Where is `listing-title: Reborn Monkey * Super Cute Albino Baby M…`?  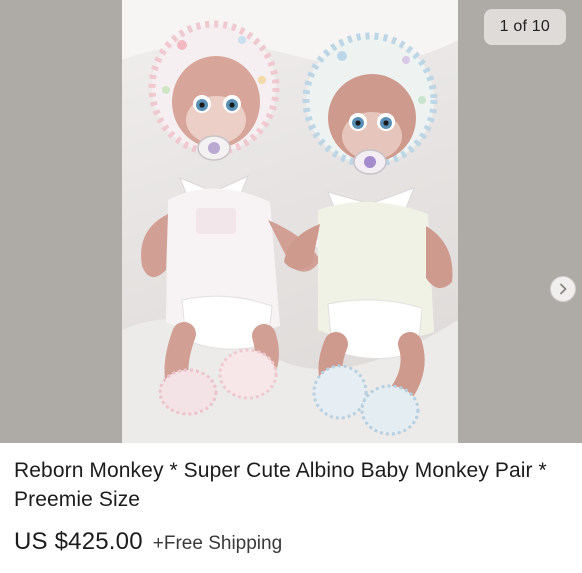 listing-title: Reborn Monkey * Super Cute Albino Baby M… is located at coordinates (290, 485).